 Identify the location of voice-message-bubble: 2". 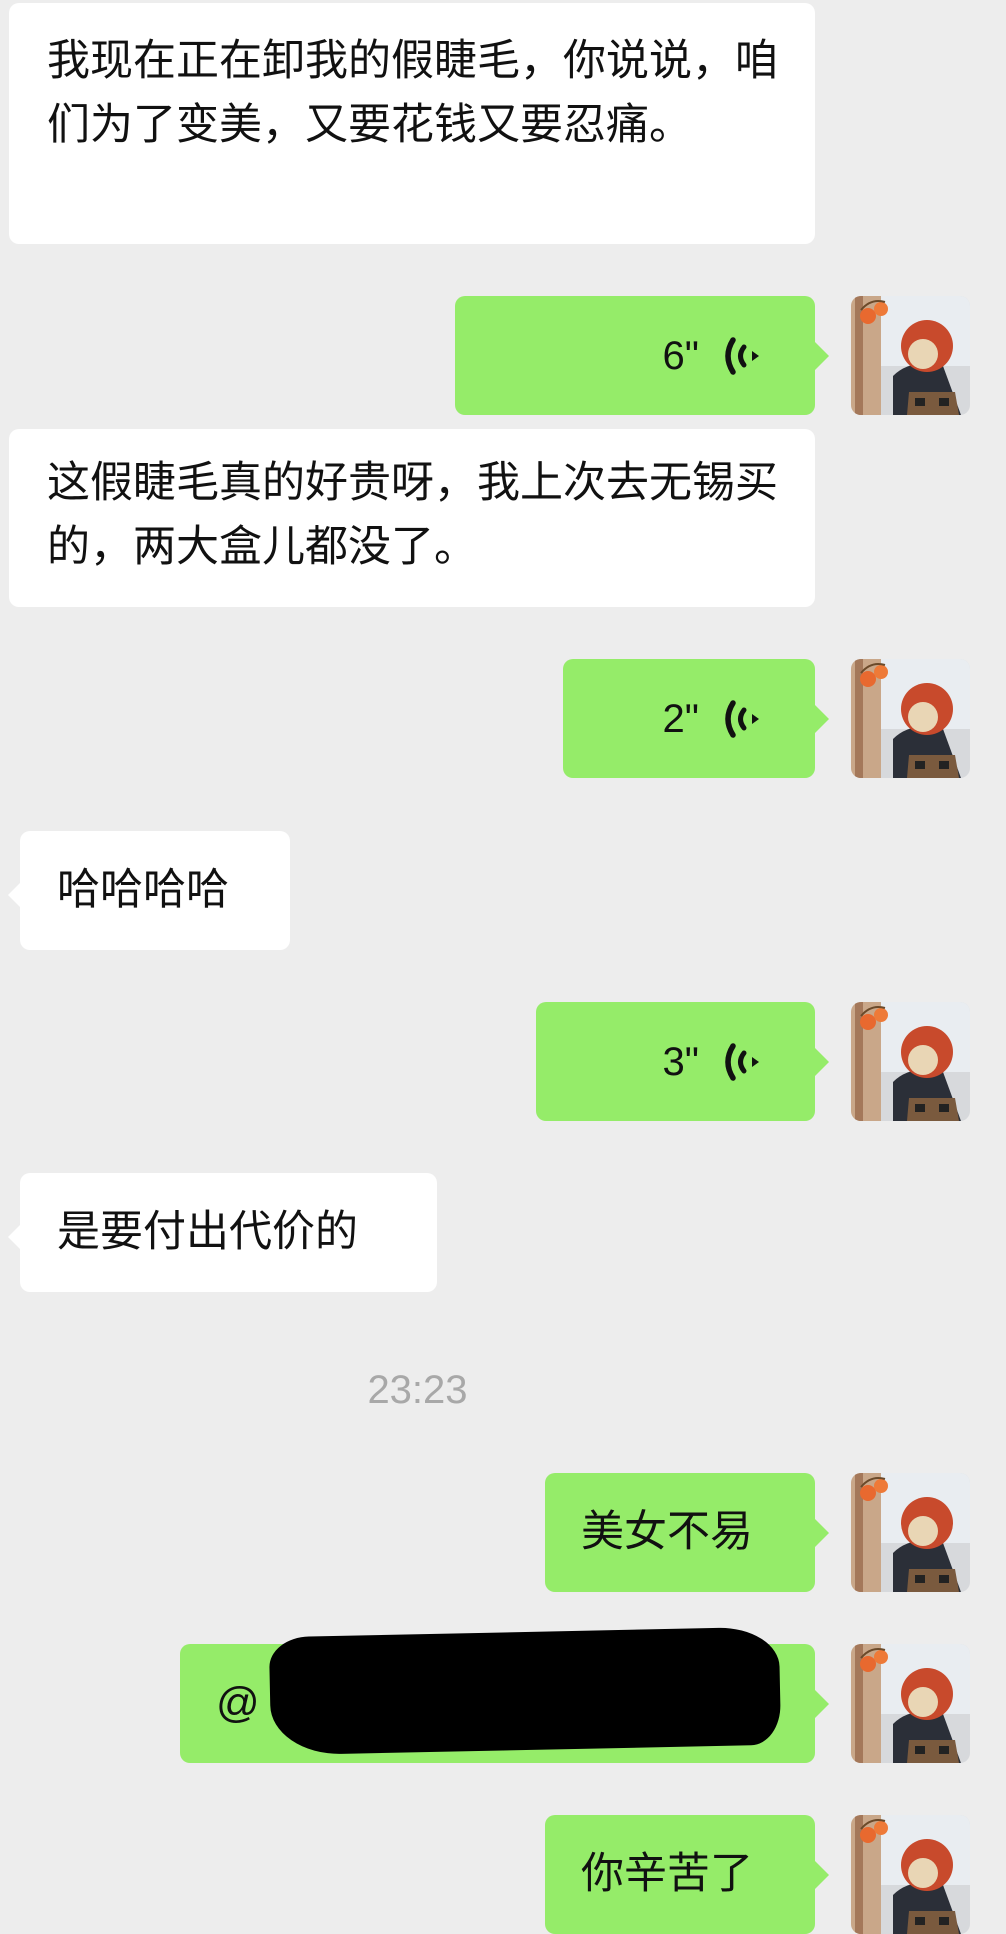
(696, 718).